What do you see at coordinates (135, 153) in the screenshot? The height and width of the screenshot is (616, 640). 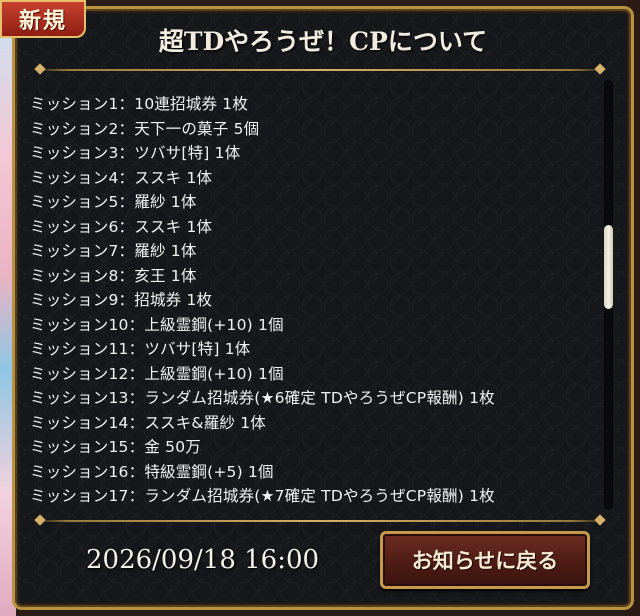 I see `mission-item: ミッション3：ツバサ[特] 1体` at bounding box center [135, 153].